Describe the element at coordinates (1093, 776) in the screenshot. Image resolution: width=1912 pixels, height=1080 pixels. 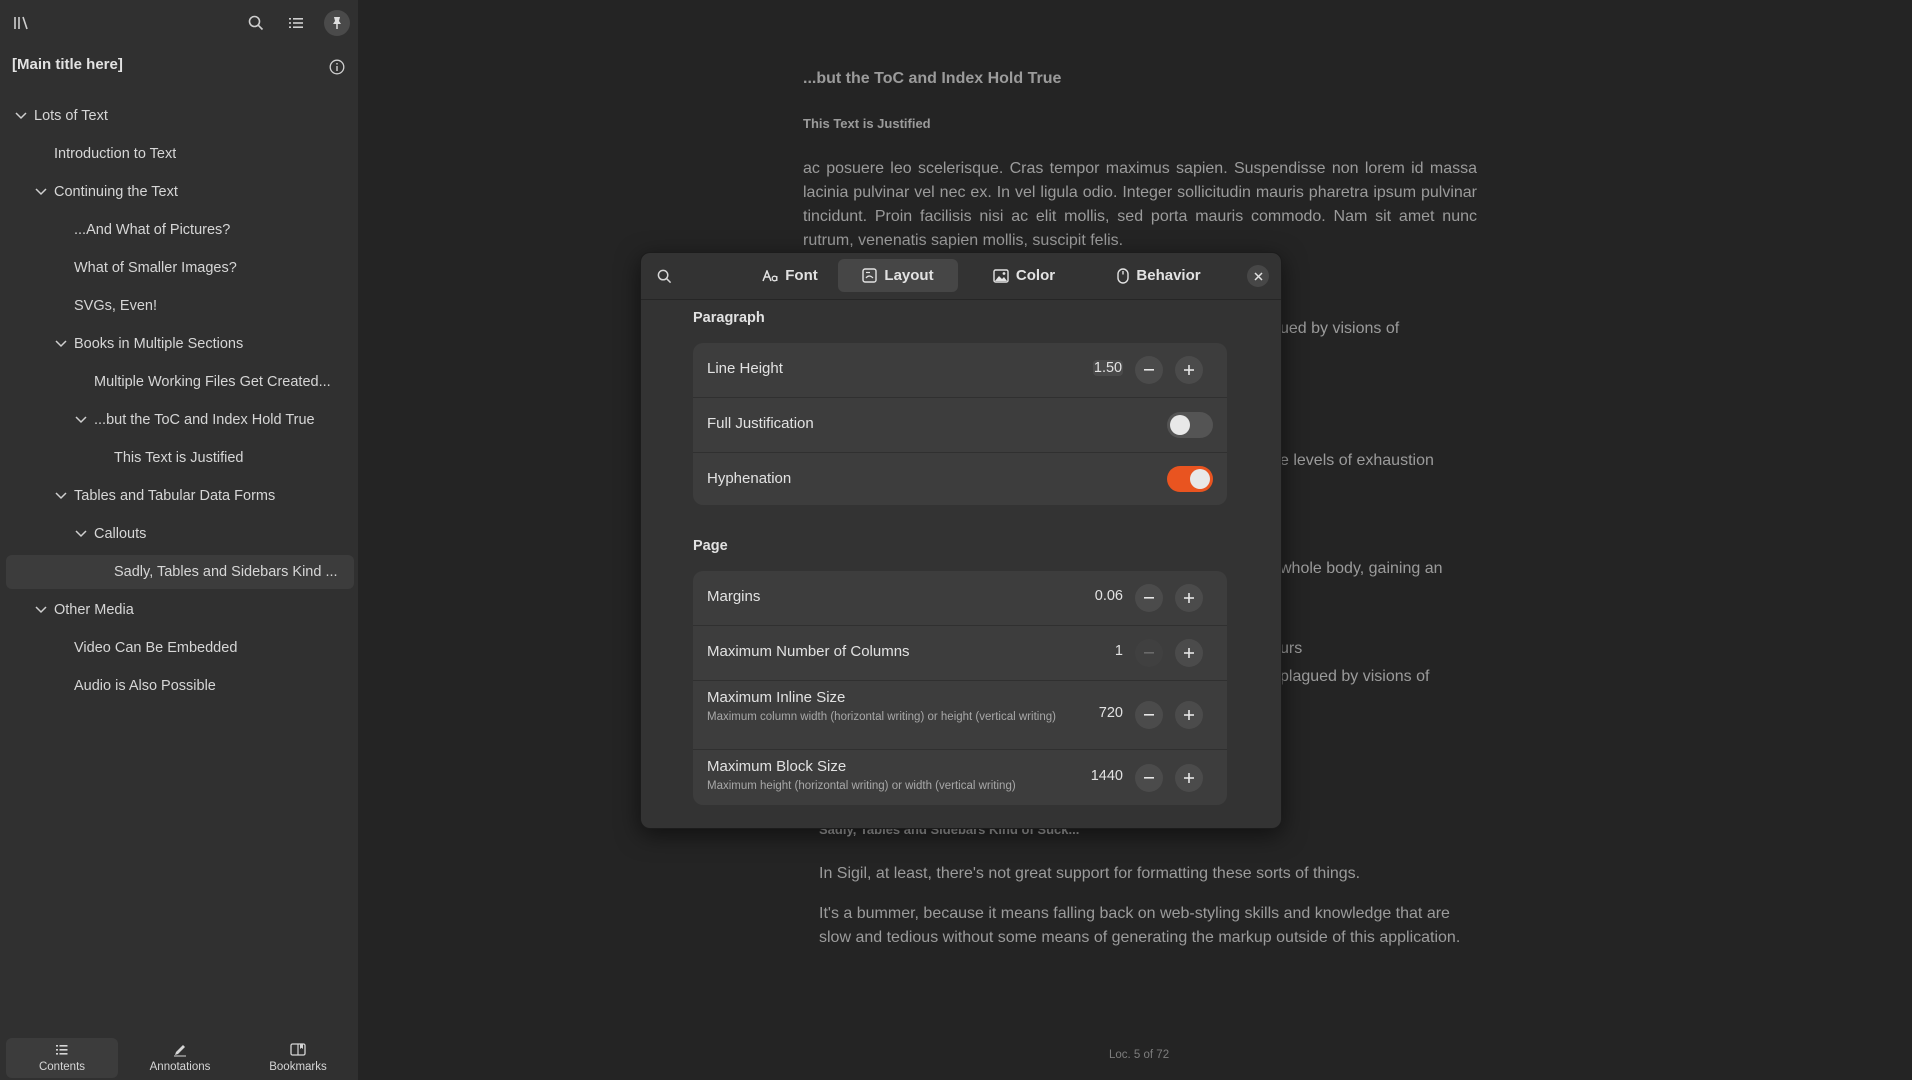
I see `block-size-value: 1440` at that location.